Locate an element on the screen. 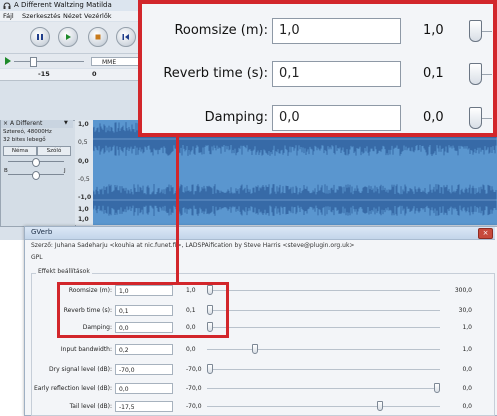 The height and width of the screenshot is (416, 497). skip-start-button is located at coordinates (126, 37).